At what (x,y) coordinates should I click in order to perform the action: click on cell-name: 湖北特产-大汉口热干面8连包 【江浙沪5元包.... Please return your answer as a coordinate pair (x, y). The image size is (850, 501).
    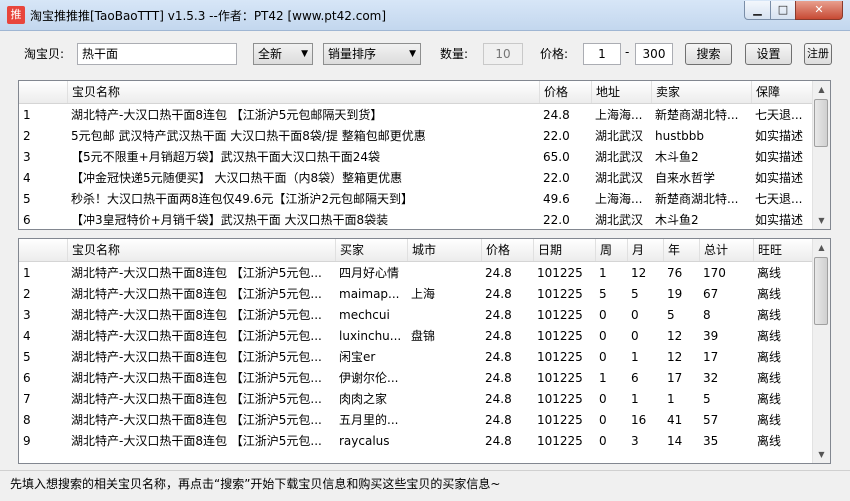
    Looking at the image, I should click on (196, 399).